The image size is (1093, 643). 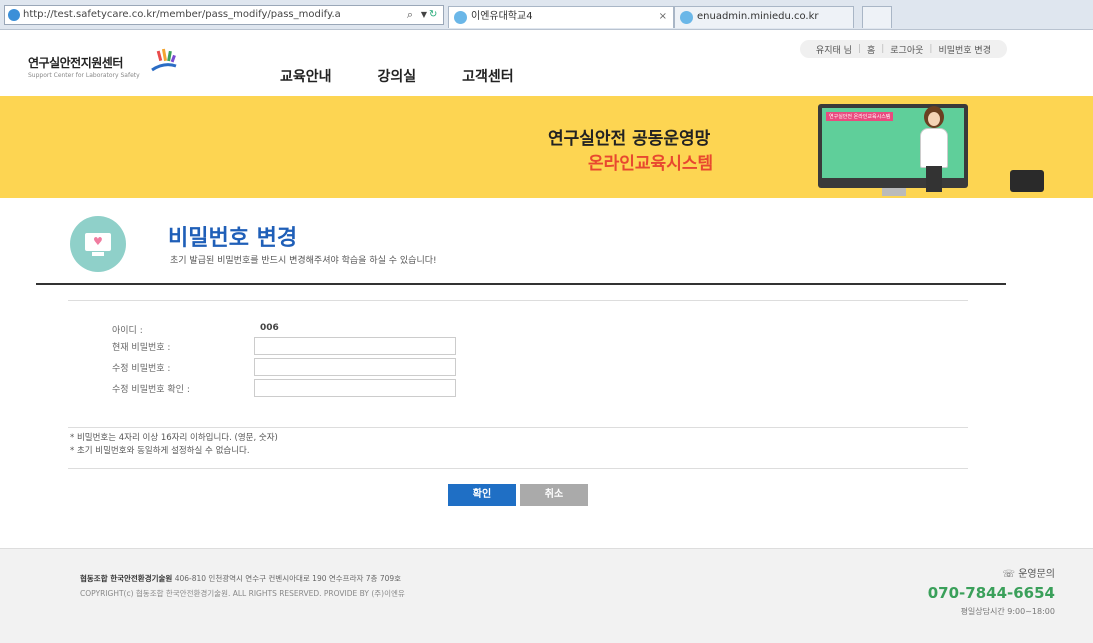 What do you see at coordinates (183, 346) in the screenshot?
I see `current-password-row: 현재 비밀번호 :` at bounding box center [183, 346].